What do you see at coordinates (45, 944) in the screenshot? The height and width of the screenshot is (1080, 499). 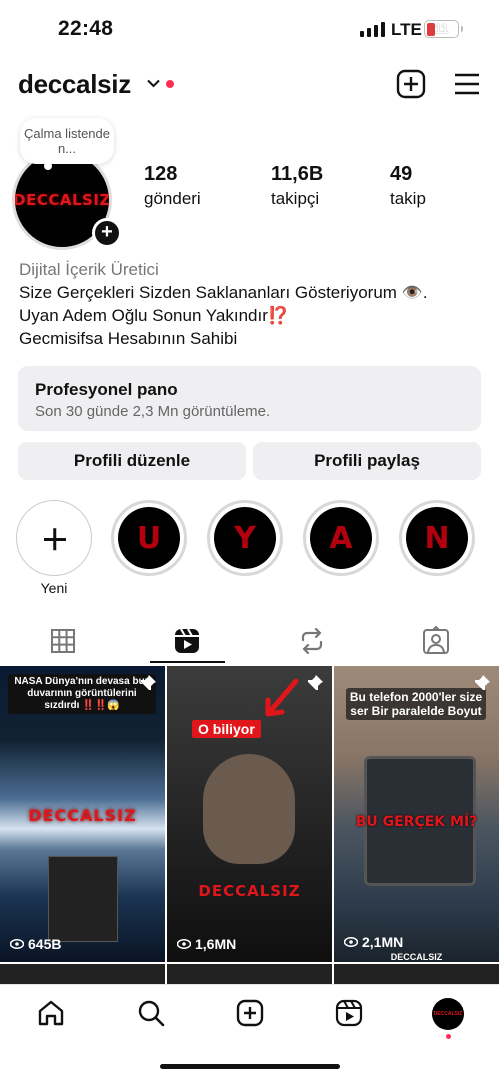 I see `view-count-value: 645B` at bounding box center [45, 944].